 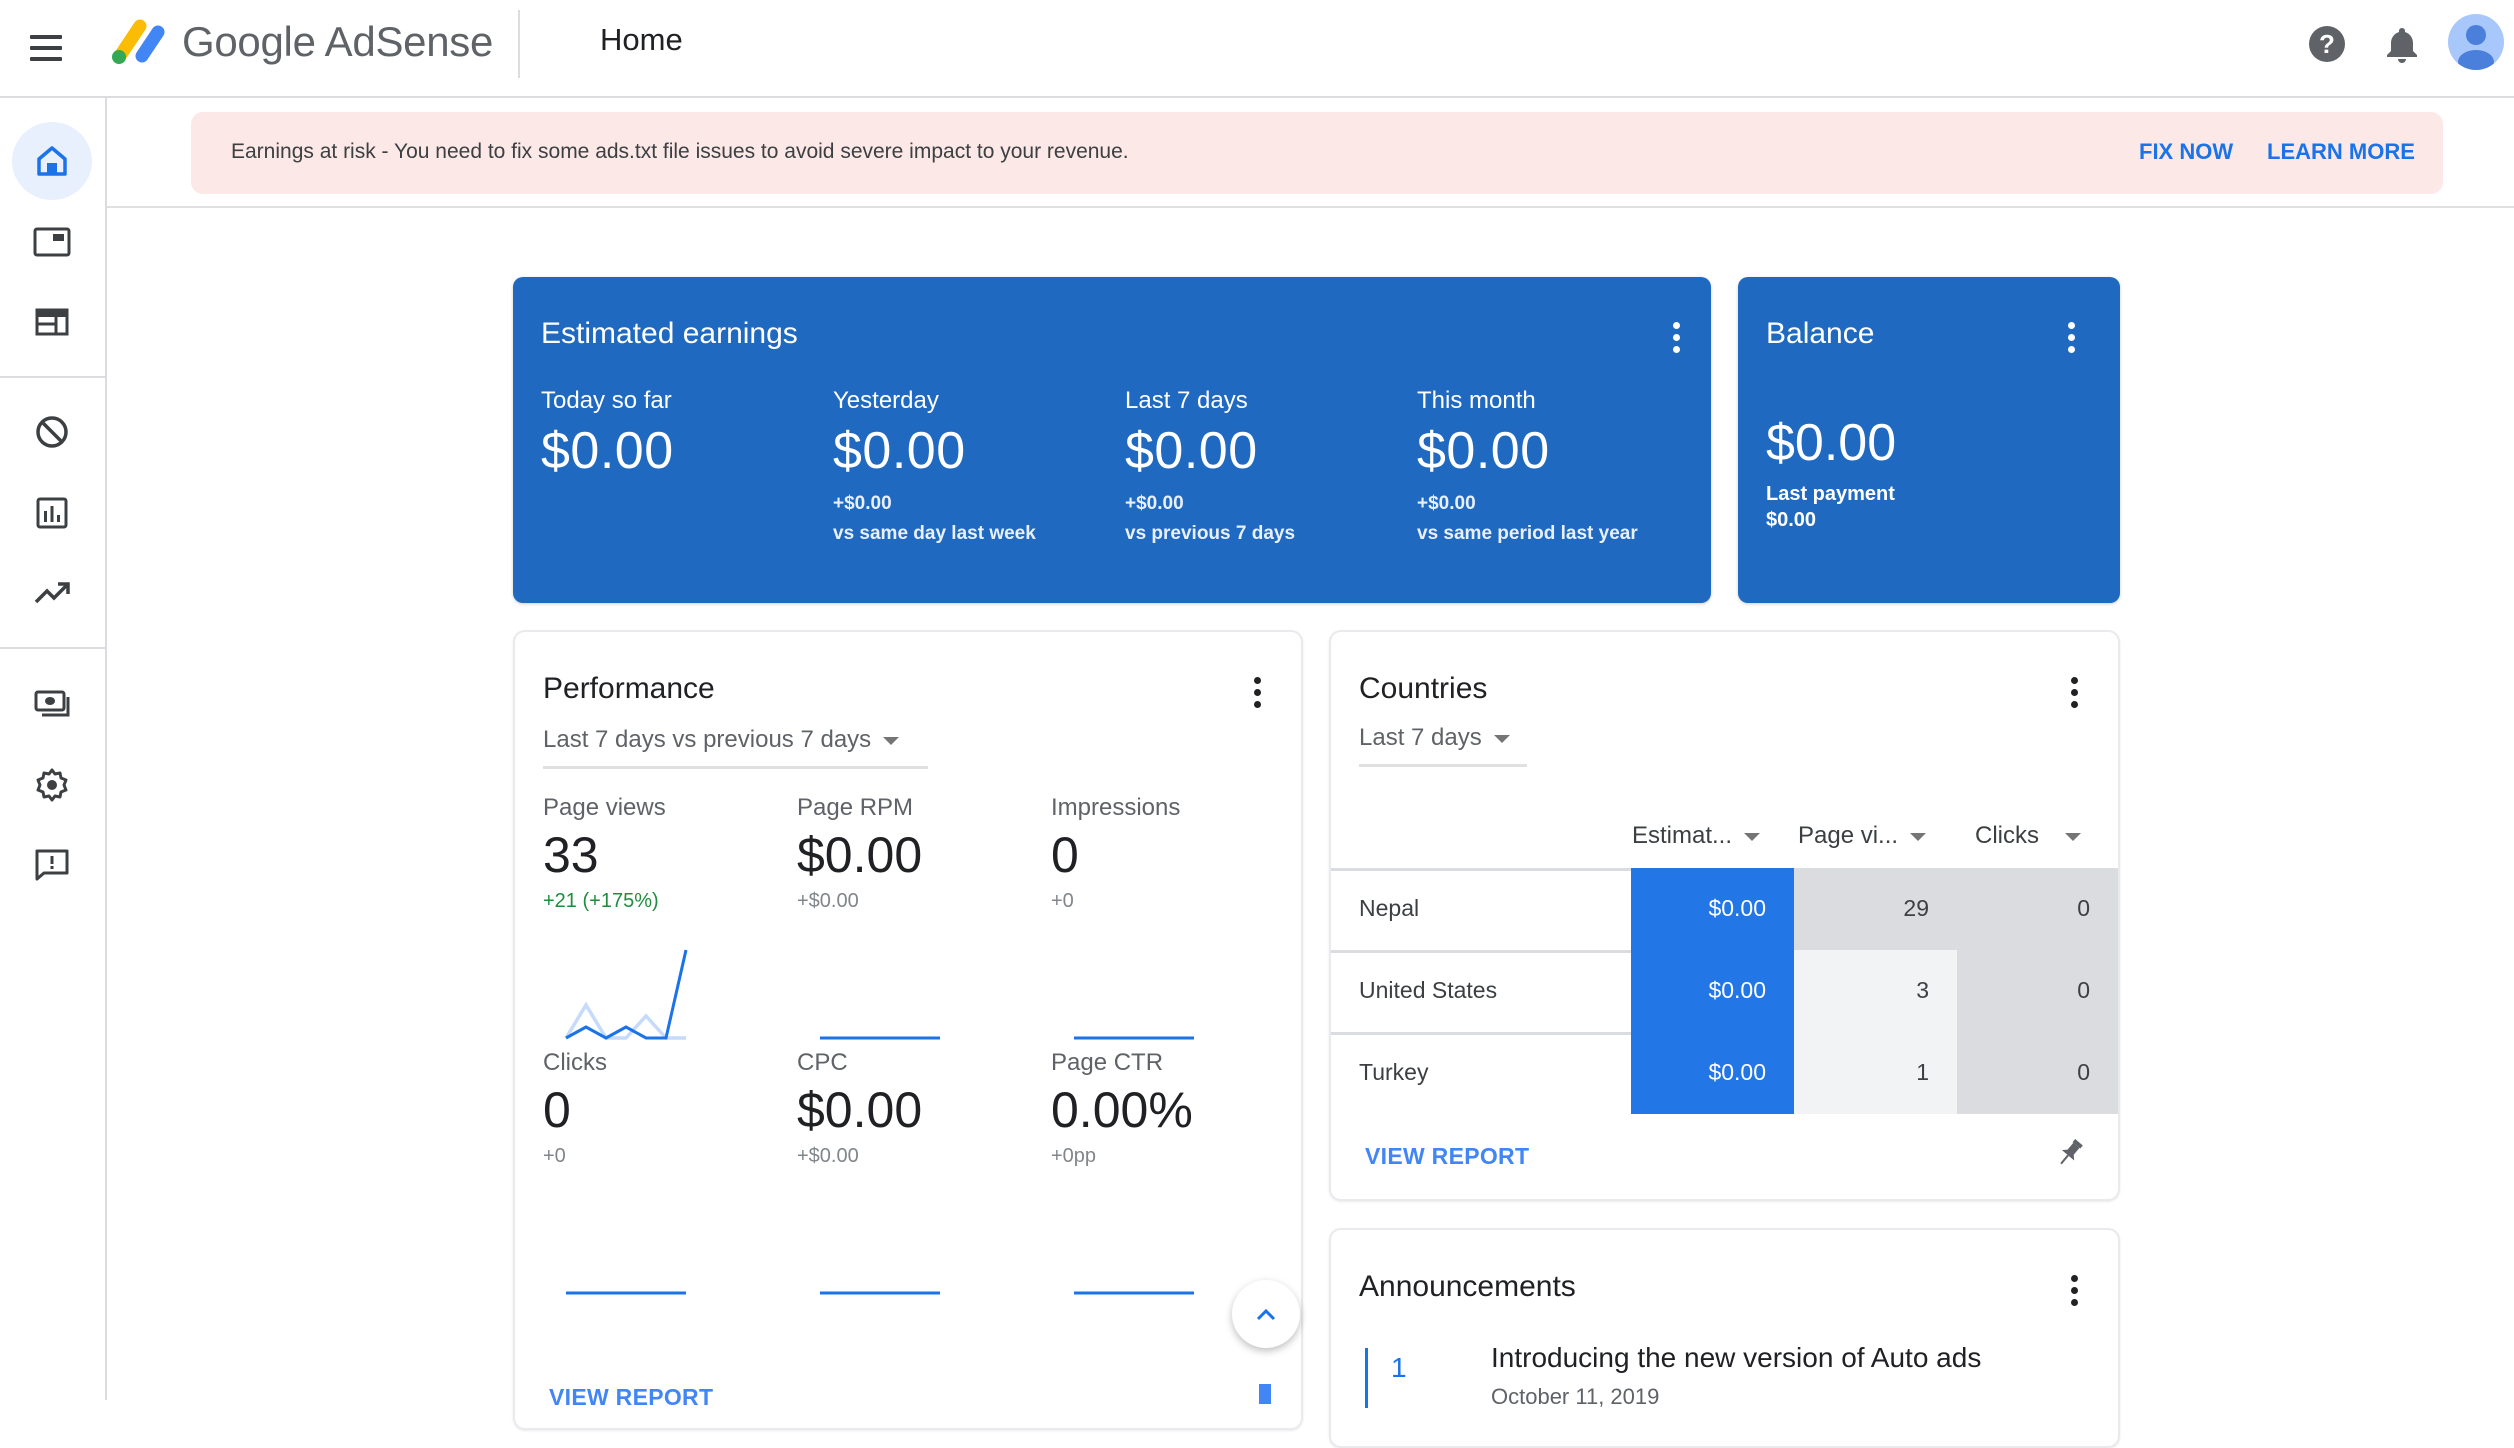 What do you see at coordinates (2327, 44) in the screenshot?
I see `help-icon: ?` at bounding box center [2327, 44].